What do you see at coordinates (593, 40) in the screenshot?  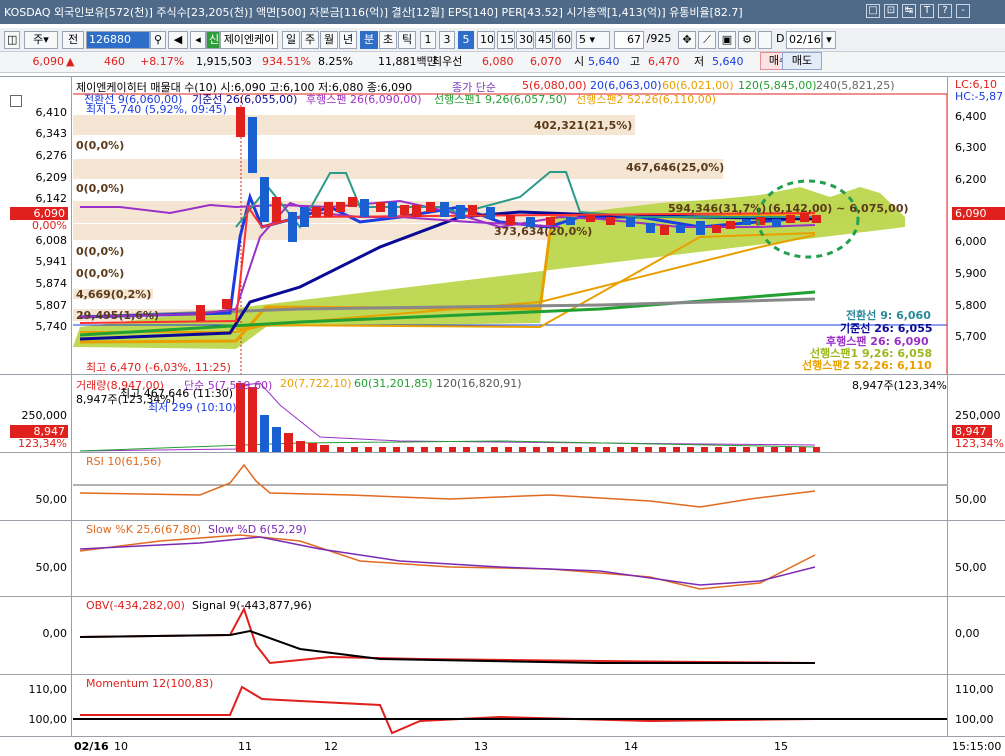 I see `count-select: 5 ▾` at bounding box center [593, 40].